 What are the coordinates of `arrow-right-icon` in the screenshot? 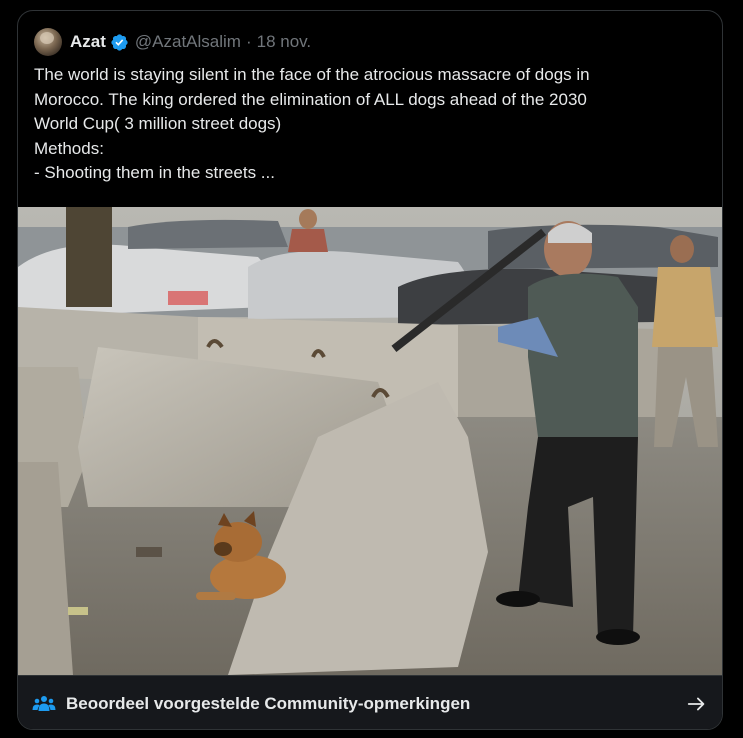 It's located at (697, 704).